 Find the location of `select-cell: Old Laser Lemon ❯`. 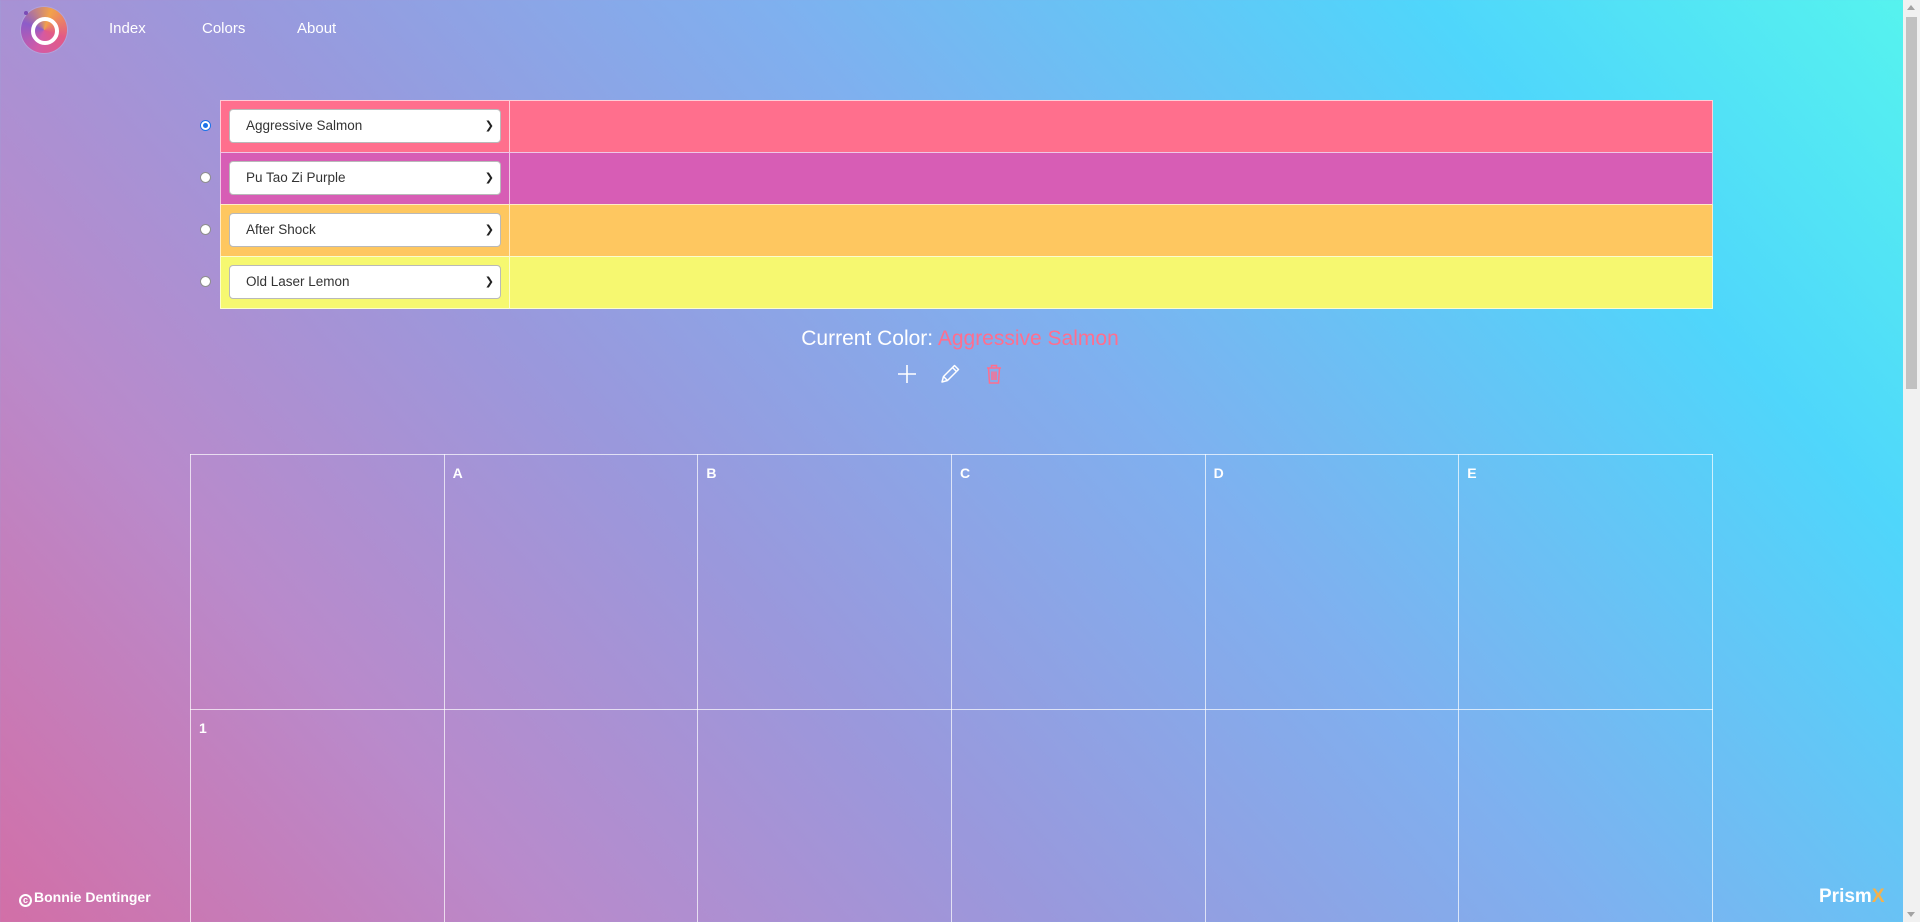

select-cell: Old Laser Lemon ❯ is located at coordinates (365, 282).